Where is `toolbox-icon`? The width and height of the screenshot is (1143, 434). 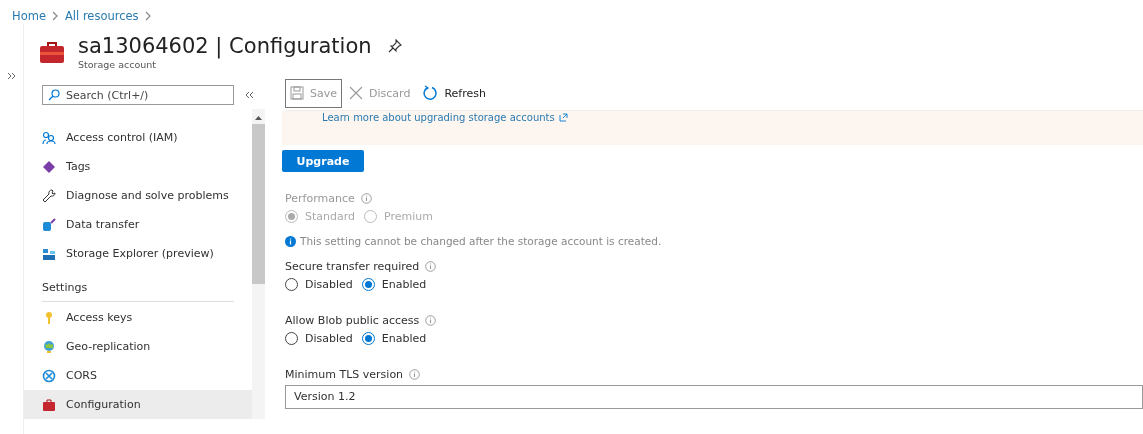
toolbox-icon is located at coordinates (52, 52).